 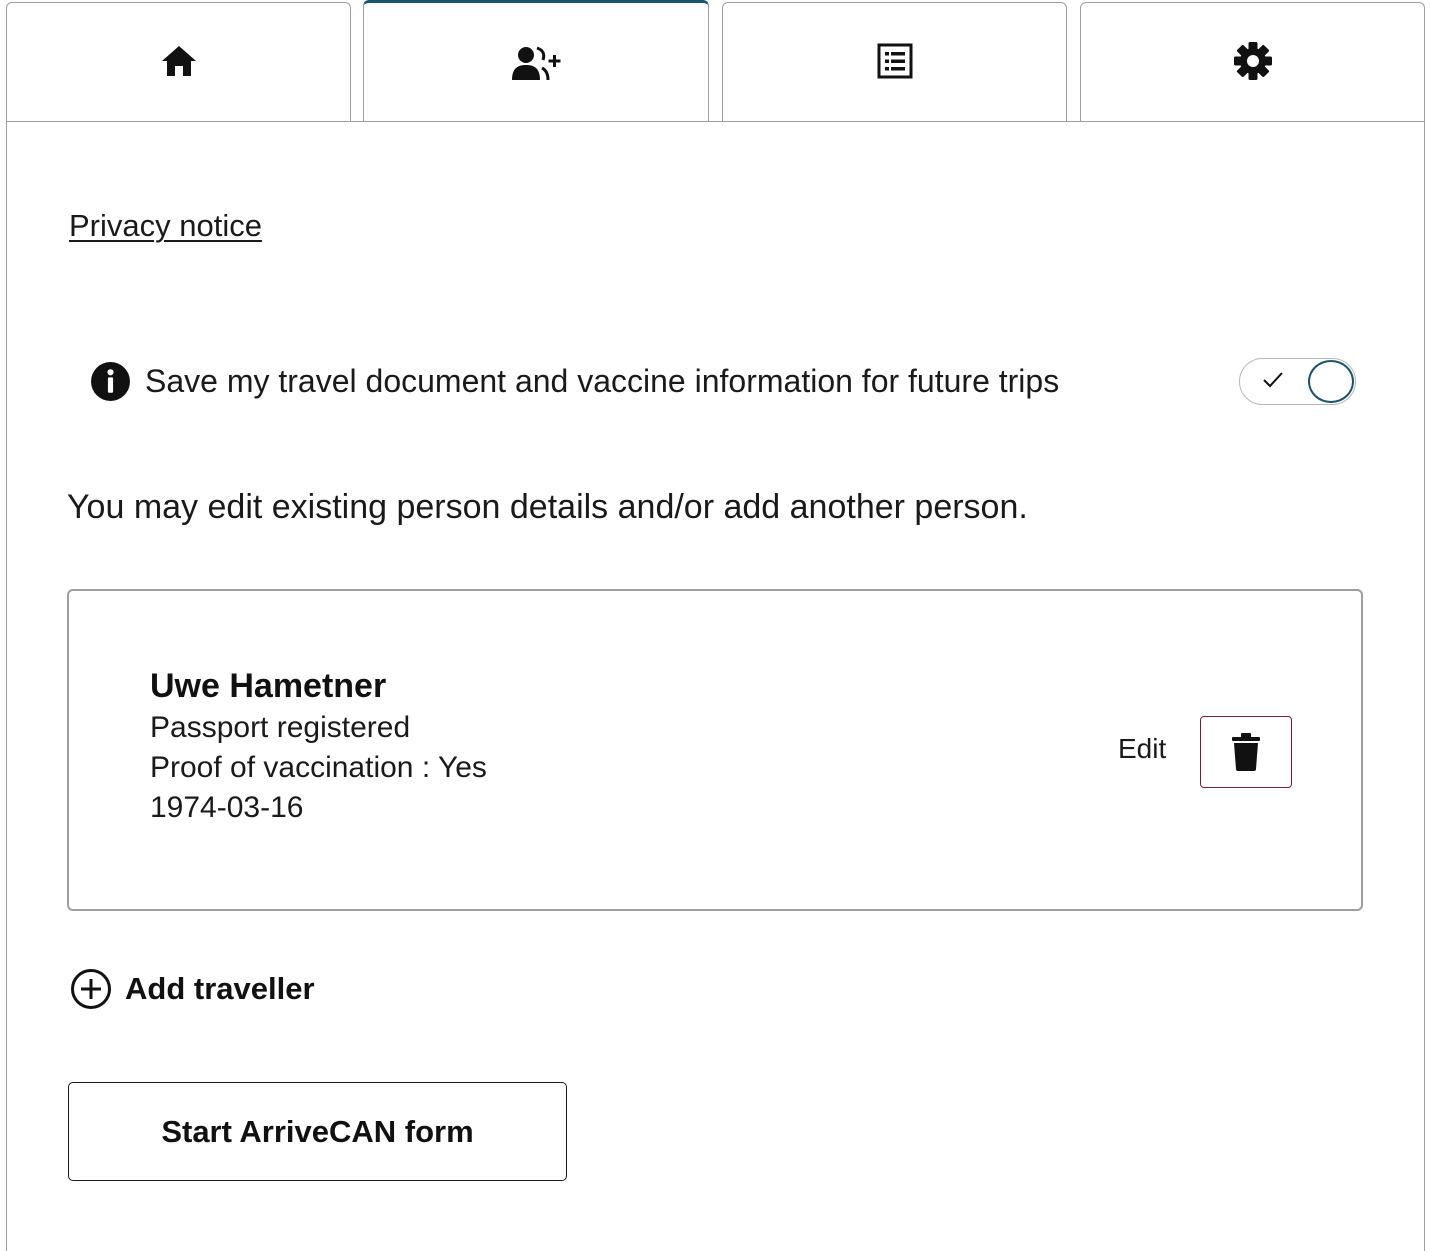 I want to click on trash-icon, so click(x=1246, y=752).